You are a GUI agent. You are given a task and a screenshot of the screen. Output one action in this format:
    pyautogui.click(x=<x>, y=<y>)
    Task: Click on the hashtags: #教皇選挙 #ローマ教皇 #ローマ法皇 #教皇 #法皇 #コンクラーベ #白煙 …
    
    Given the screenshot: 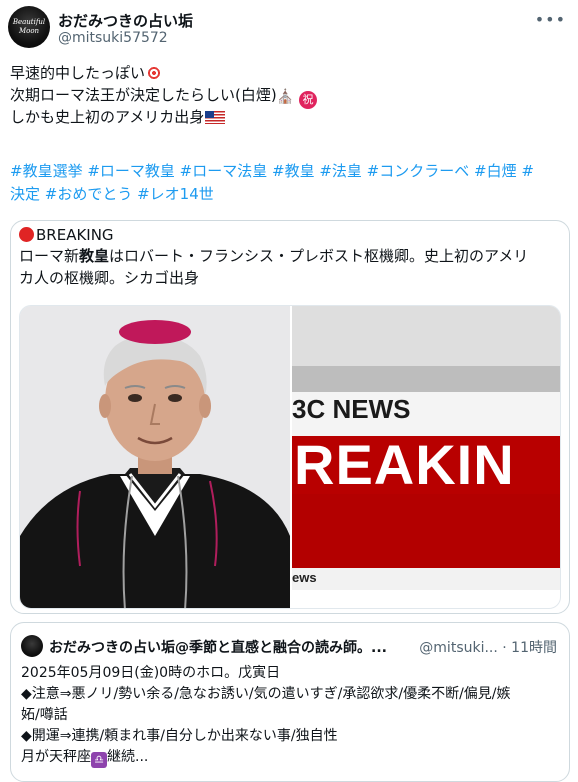 What is the action you would take?
    pyautogui.click(x=288, y=183)
    